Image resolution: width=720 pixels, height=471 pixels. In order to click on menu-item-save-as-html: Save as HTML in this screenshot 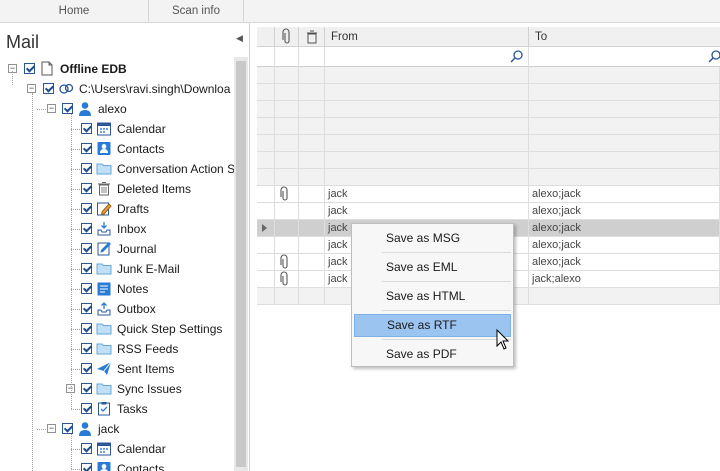, I will do `click(432, 296)`.